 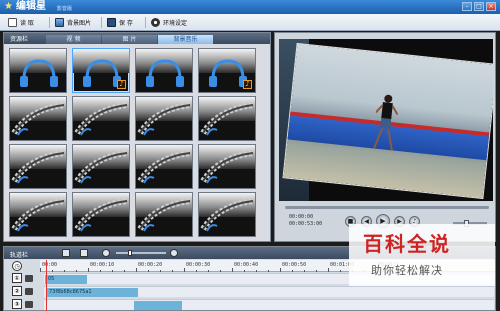 What do you see at coordinates (150, 265) in the screenshot?
I see `ruler-tick-label: 00:00:20` at bounding box center [150, 265].